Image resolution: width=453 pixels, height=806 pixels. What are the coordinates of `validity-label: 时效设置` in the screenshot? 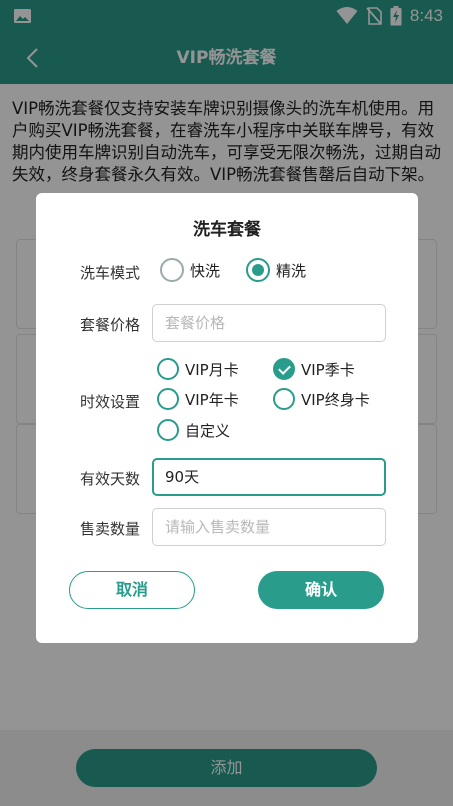 It's located at (110, 402).